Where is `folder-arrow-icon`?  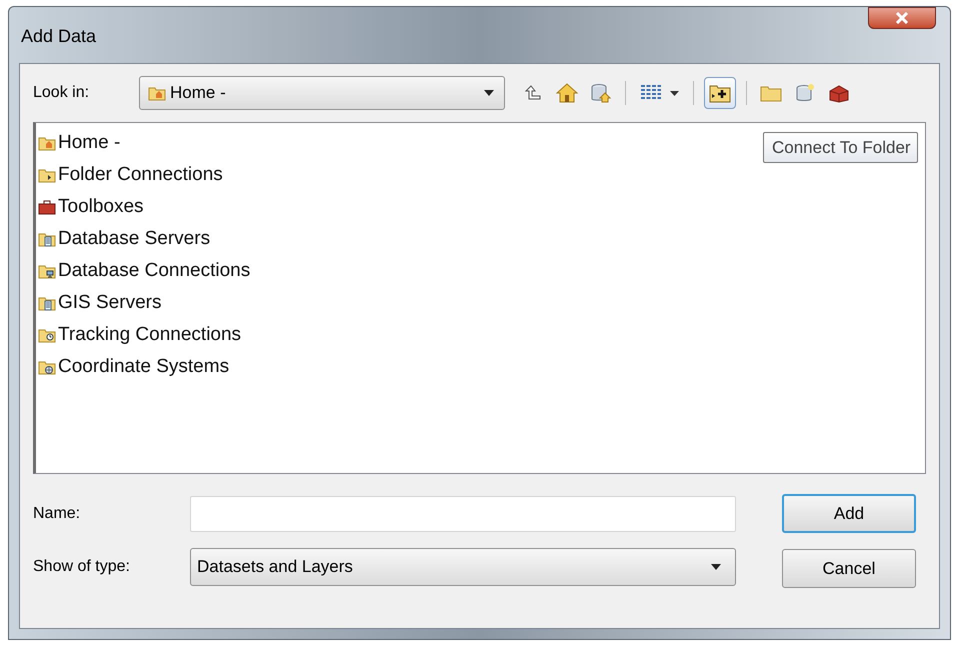 folder-arrow-icon is located at coordinates (47, 175).